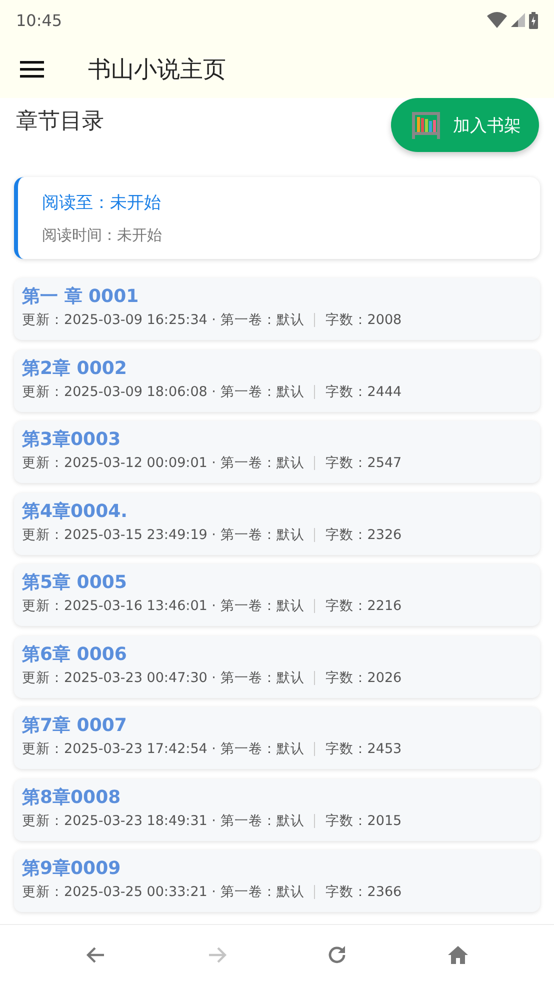  I want to click on chapter-info: 更新：2025-03-16 13:46:01 · 第一卷：默认, so click(163, 606).